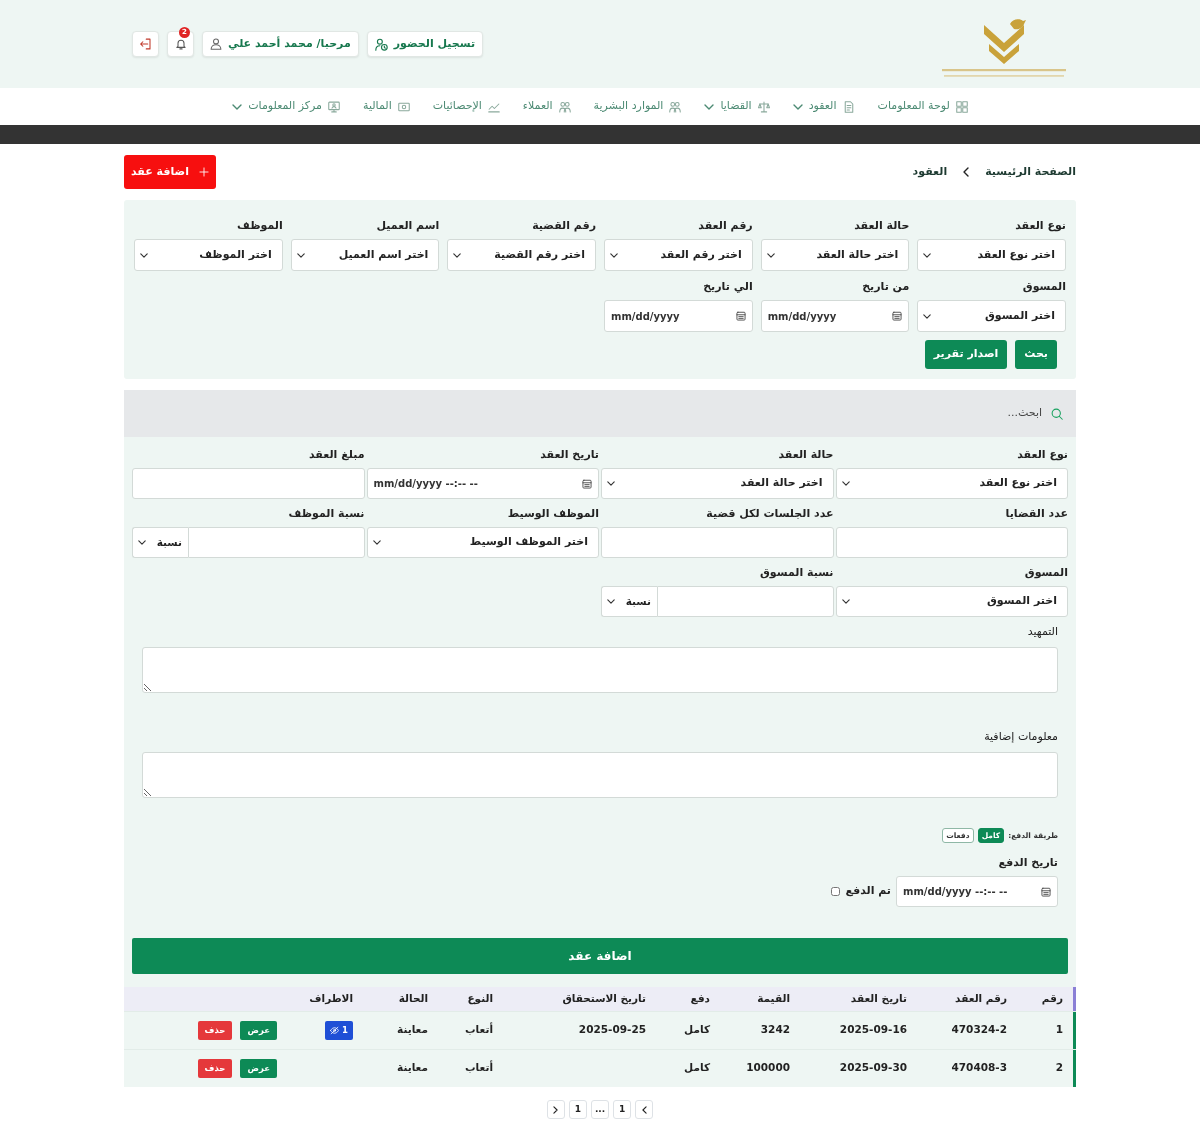  What do you see at coordinates (965, 999) in the screenshot?
I see `column-header: رقم العقد` at bounding box center [965, 999].